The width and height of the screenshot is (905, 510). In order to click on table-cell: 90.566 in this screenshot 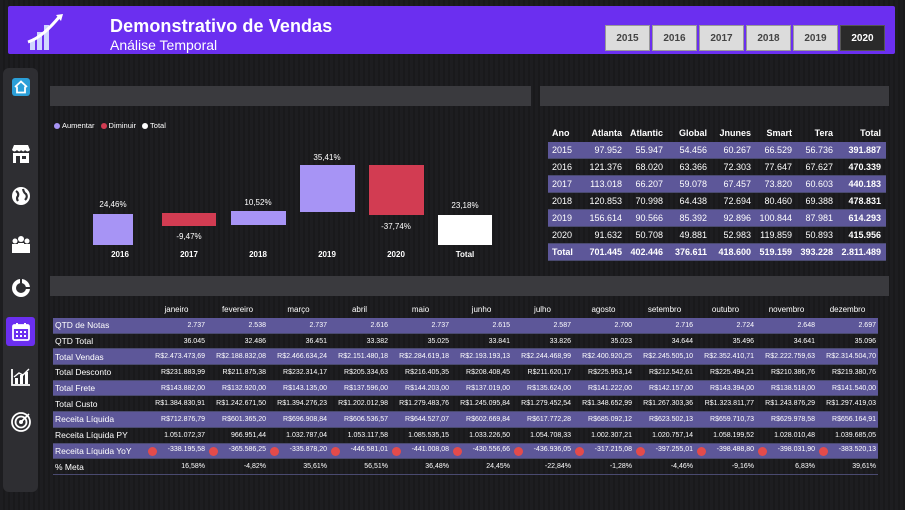, I will do `click(649, 218)`.